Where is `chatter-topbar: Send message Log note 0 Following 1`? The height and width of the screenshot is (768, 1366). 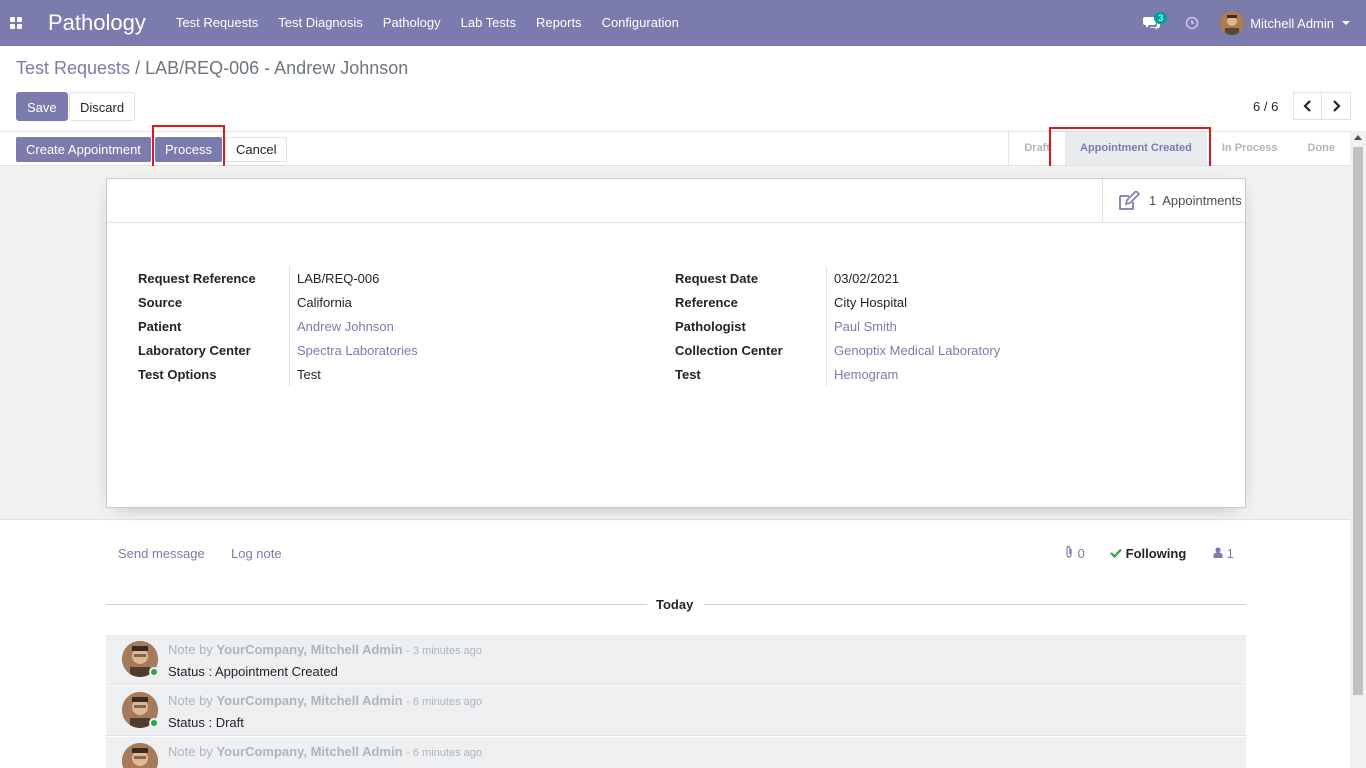
chatter-topbar: Send message Log note 0 Following 1 is located at coordinates (676, 554).